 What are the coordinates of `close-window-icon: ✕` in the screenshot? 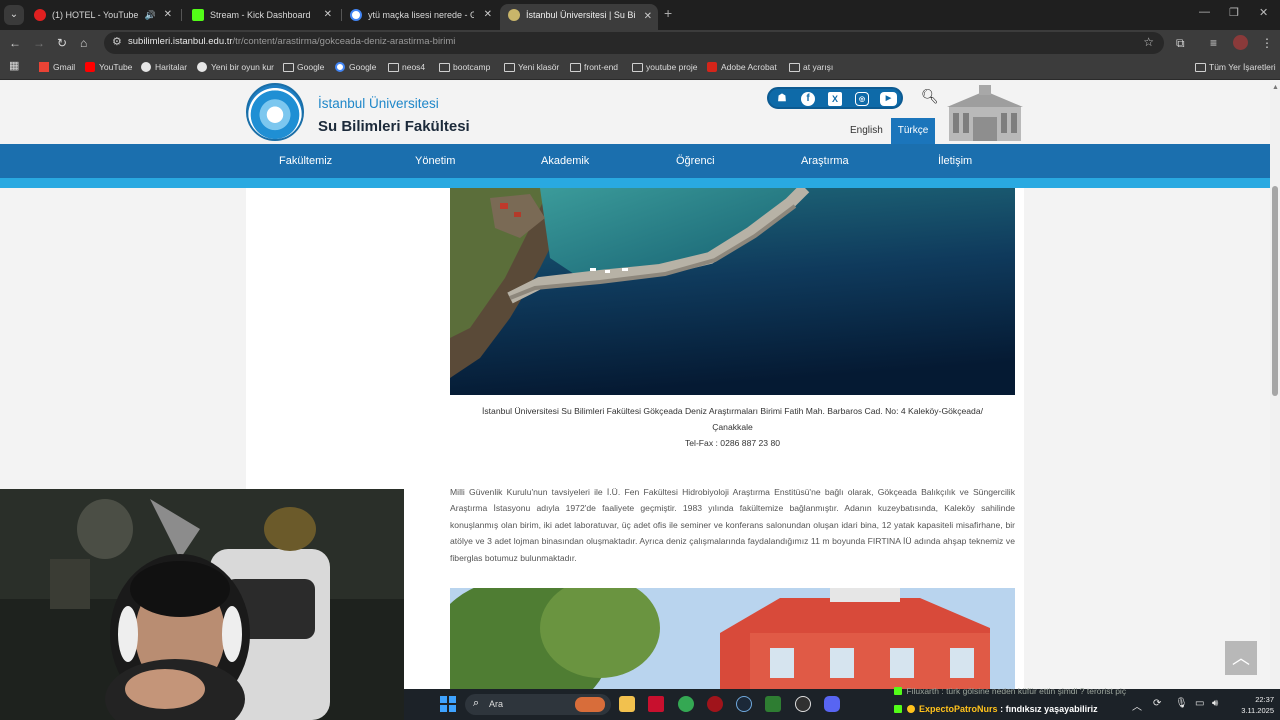 It's located at (1263, 12).